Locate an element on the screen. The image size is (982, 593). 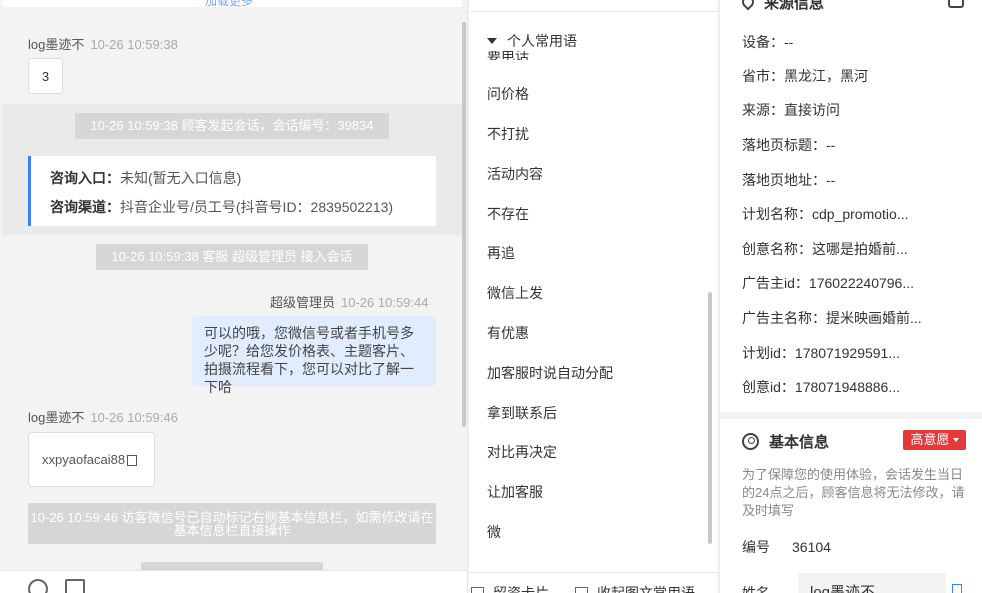
card-icon is located at coordinates (477, 590).